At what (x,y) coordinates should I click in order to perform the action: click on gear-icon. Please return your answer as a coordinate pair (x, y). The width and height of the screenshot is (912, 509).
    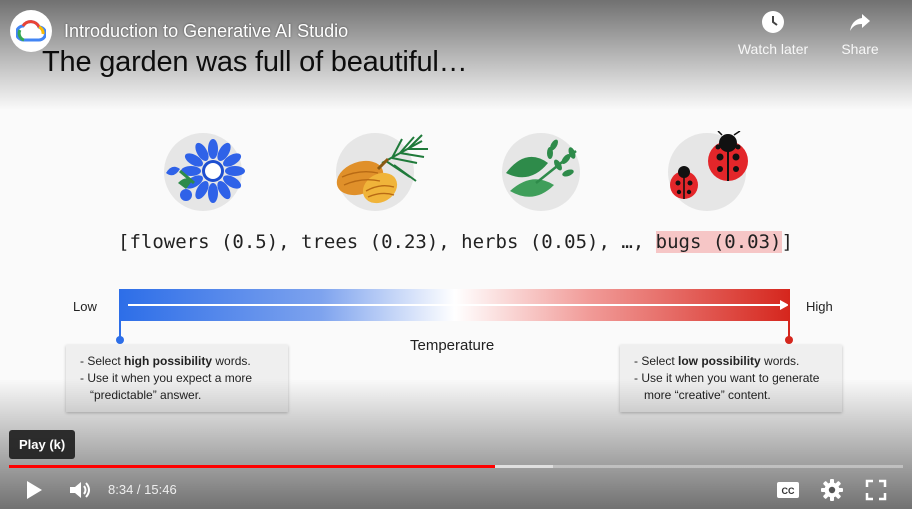
    Looking at the image, I should click on (832, 490).